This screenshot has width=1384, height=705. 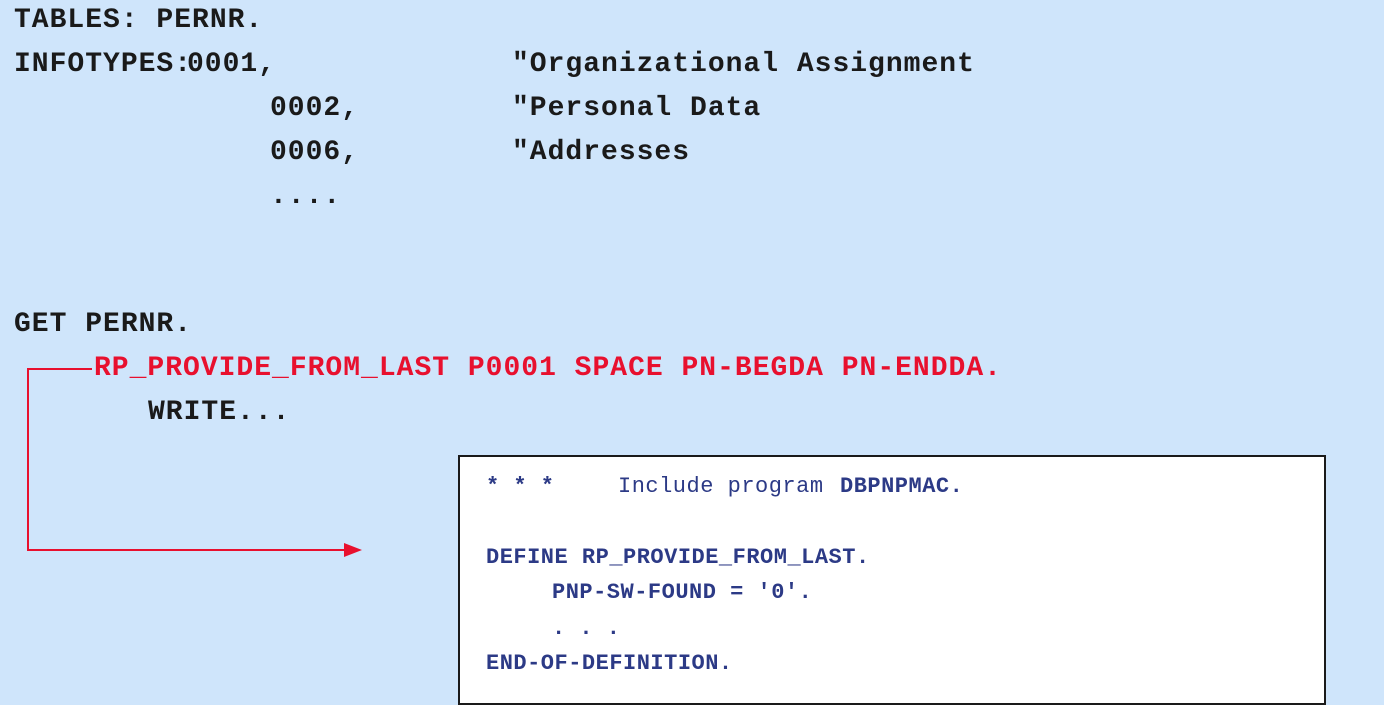 What do you see at coordinates (520, 486) in the screenshot?
I see `comment-stars: * * *` at bounding box center [520, 486].